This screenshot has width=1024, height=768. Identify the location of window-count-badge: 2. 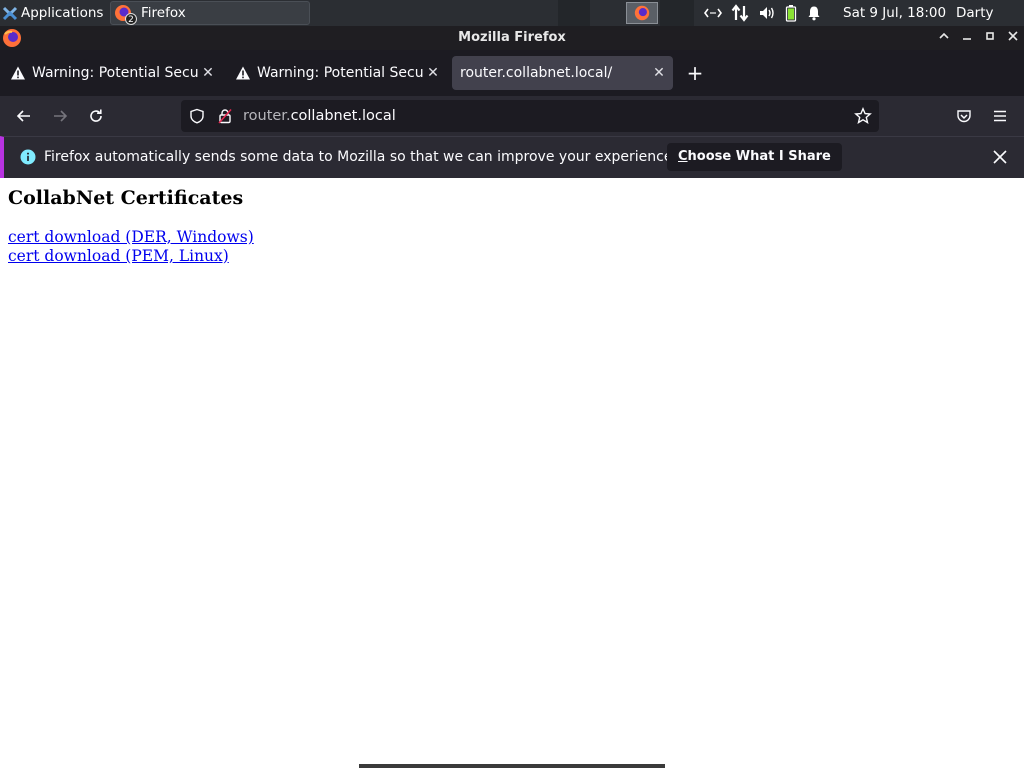
(131, 19).